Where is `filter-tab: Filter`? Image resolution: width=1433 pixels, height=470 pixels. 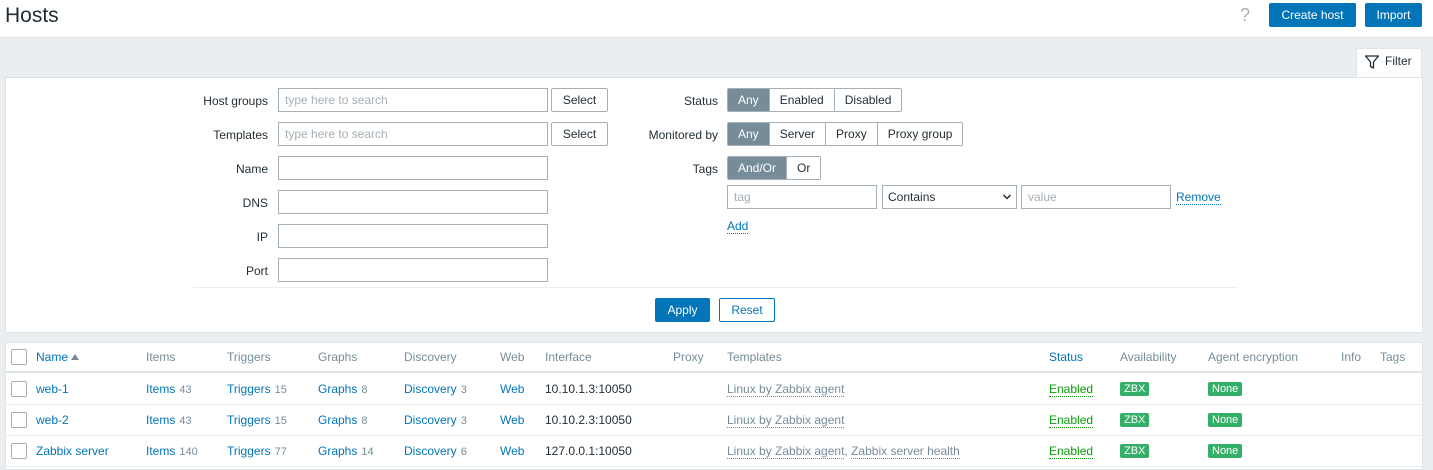 filter-tab: Filter is located at coordinates (1389, 63).